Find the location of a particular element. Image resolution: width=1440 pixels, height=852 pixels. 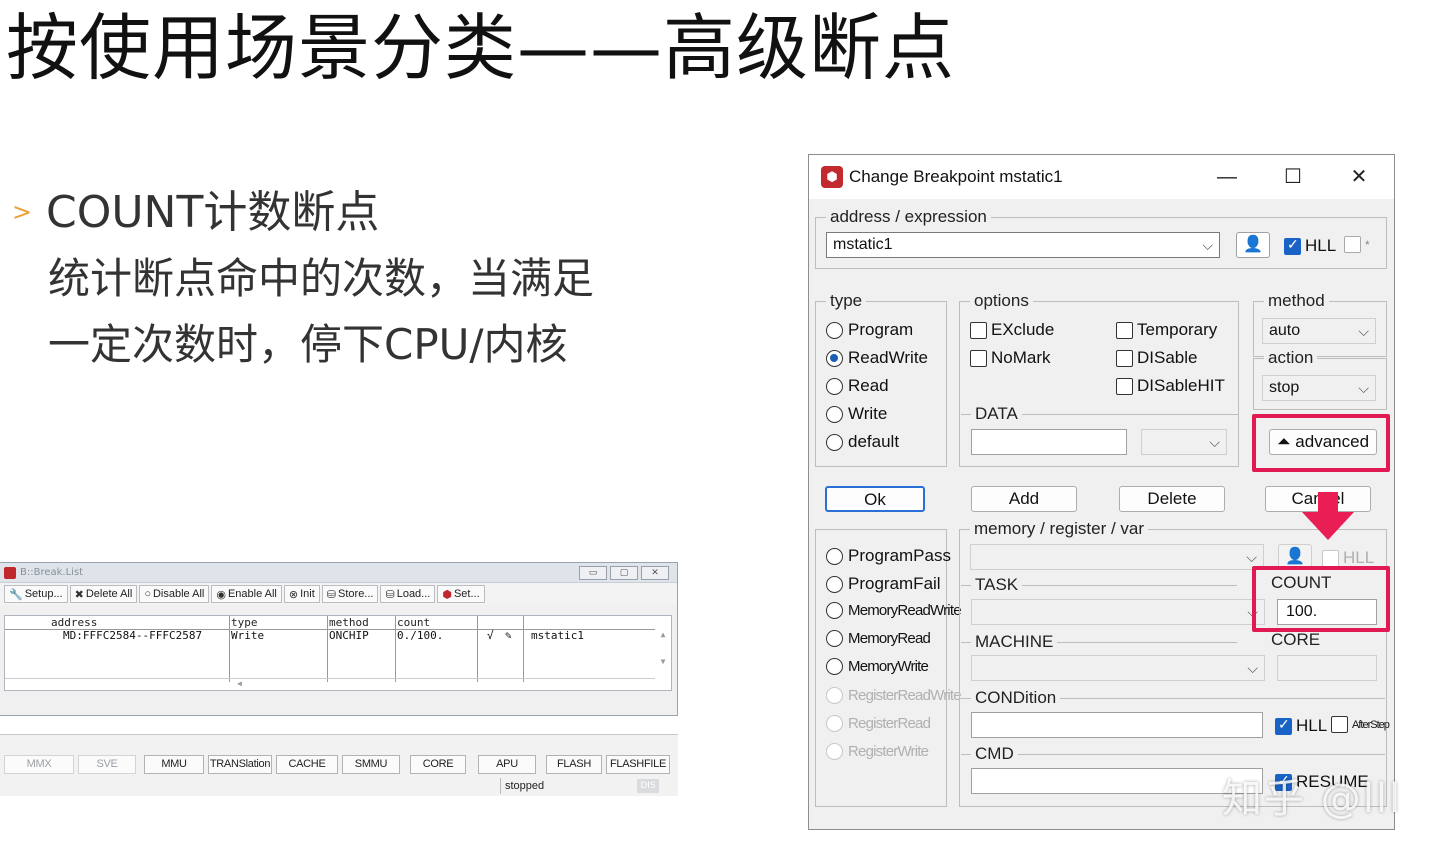

tab-cache: CACHE is located at coordinates (307, 764).